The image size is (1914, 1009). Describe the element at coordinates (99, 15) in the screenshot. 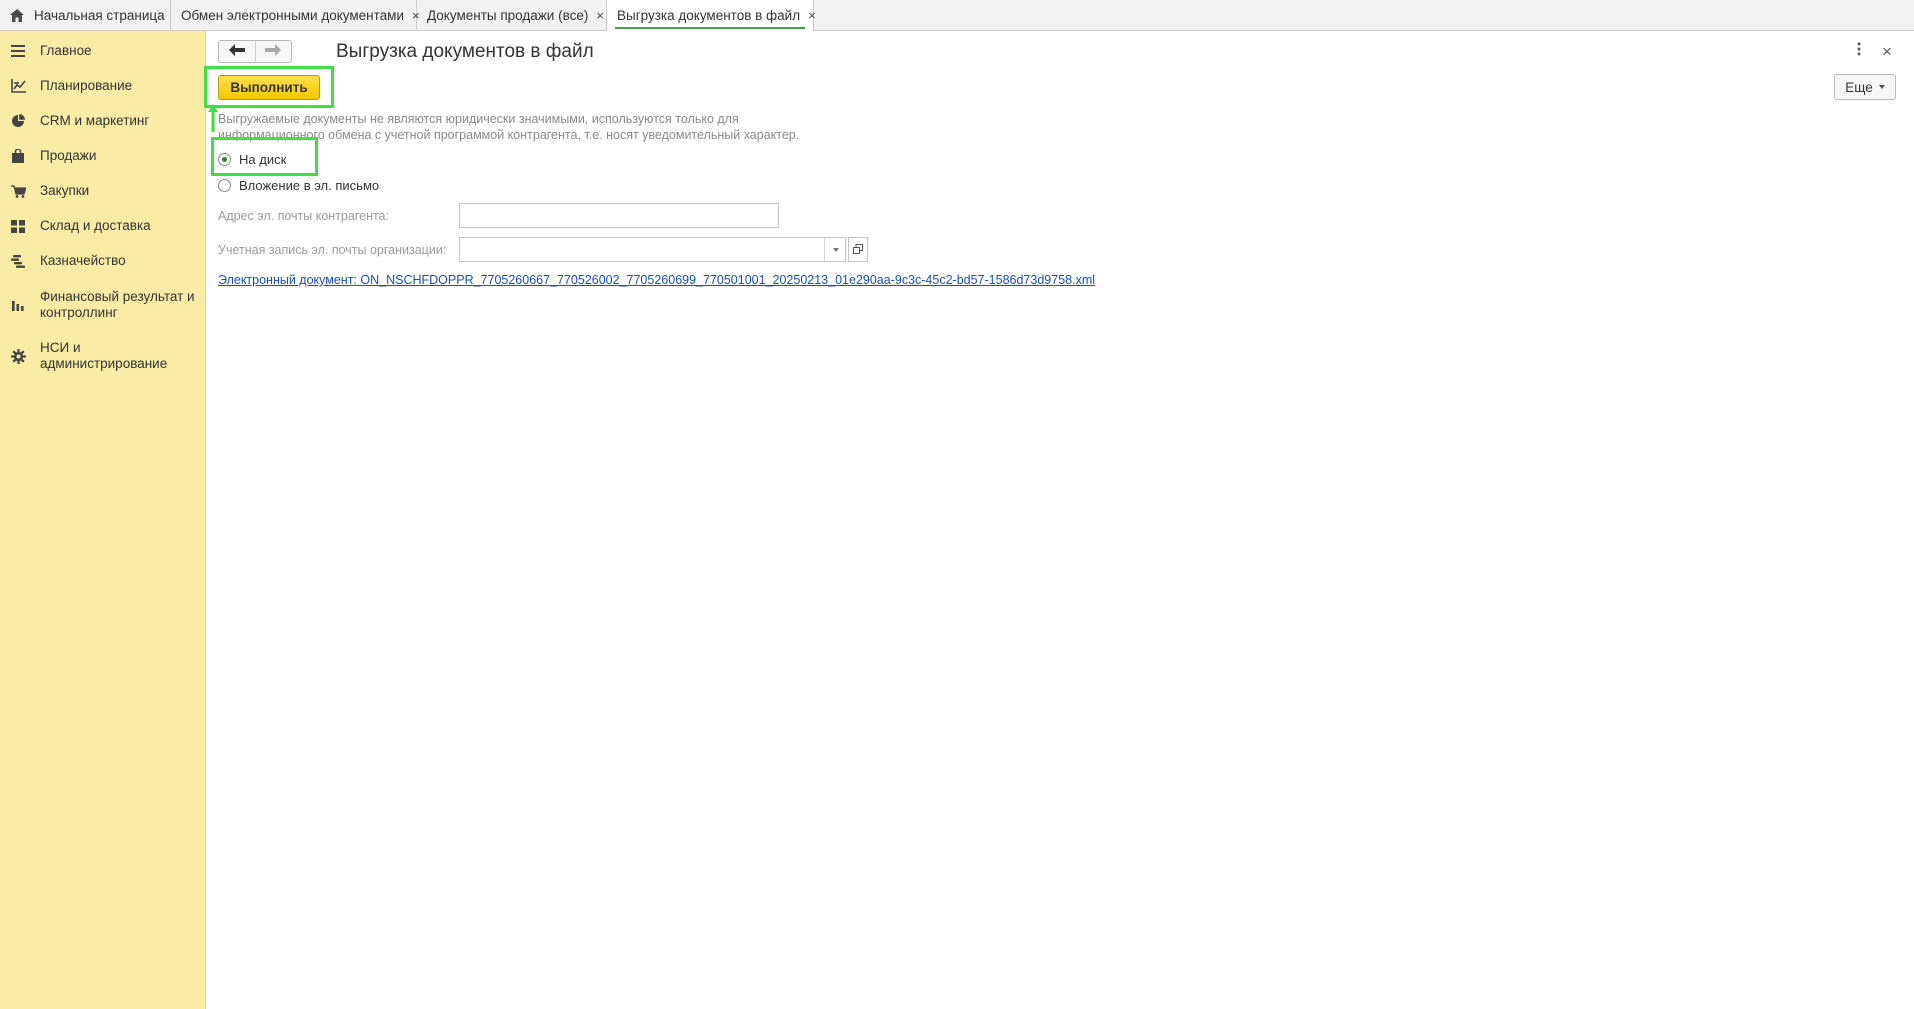

I see `tab-home-label: Начальная страница` at that location.